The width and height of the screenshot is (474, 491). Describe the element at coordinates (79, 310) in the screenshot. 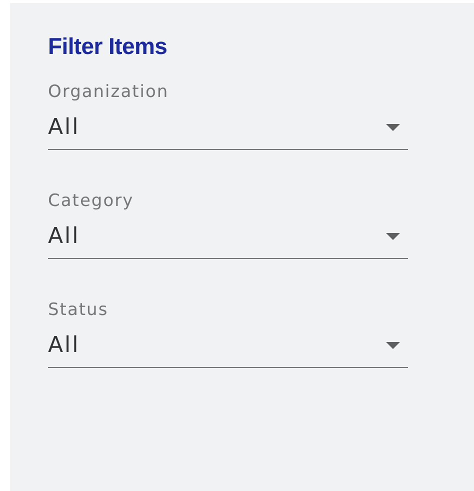

I see `field-label: Status` at that location.